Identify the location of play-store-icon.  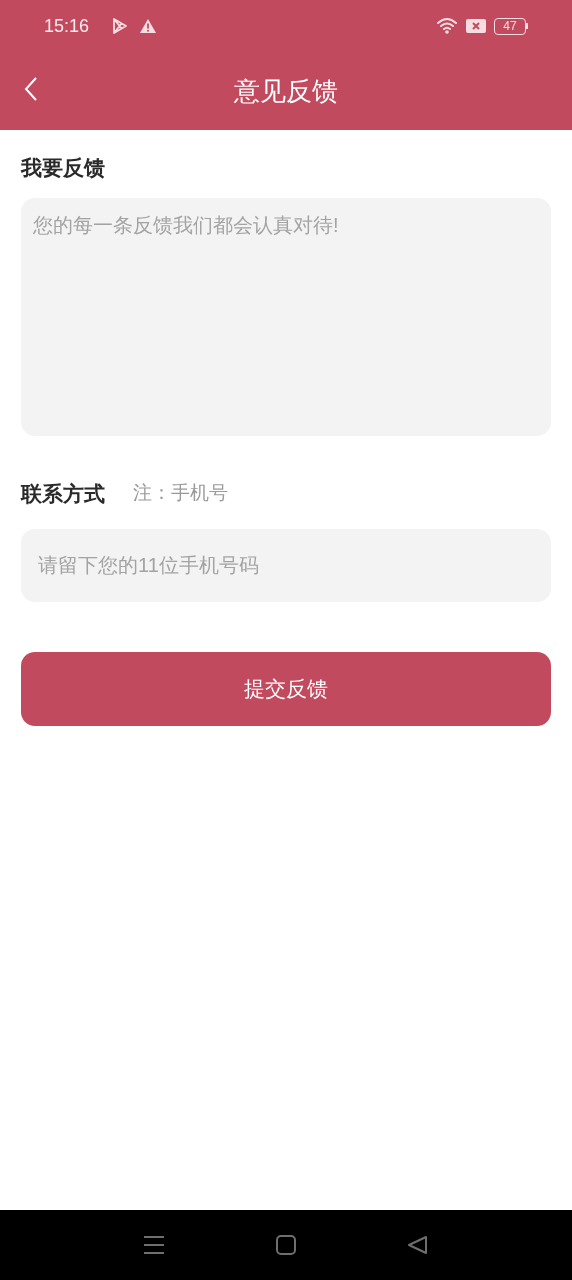
(120, 26).